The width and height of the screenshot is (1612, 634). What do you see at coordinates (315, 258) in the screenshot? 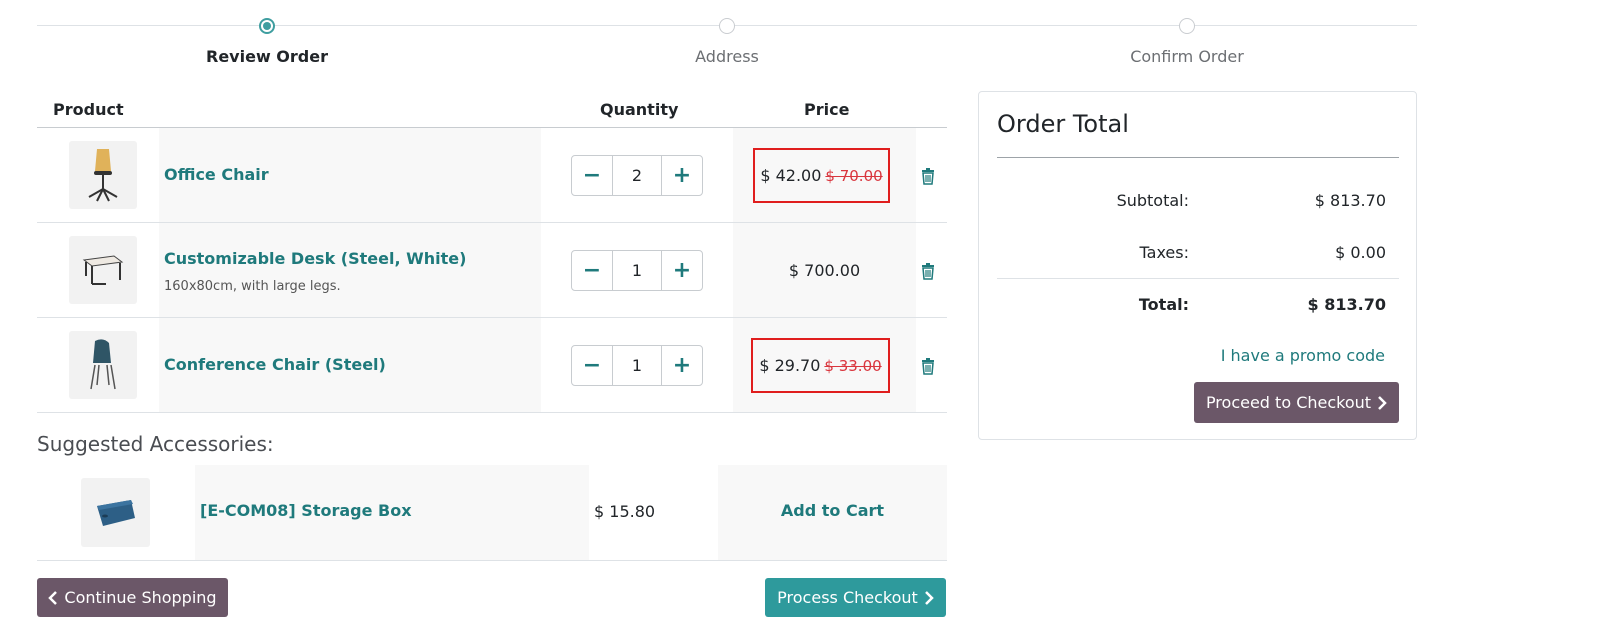
I see `product-name-link: Customizable Desk (Steel, White)` at bounding box center [315, 258].